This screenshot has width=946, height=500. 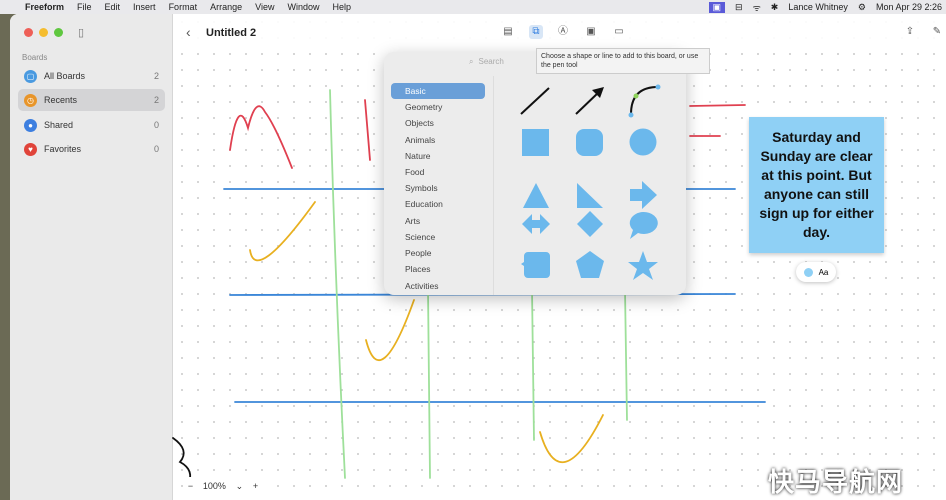 What do you see at coordinates (438, 123) in the screenshot?
I see `category-objects: Objects` at bounding box center [438, 123].